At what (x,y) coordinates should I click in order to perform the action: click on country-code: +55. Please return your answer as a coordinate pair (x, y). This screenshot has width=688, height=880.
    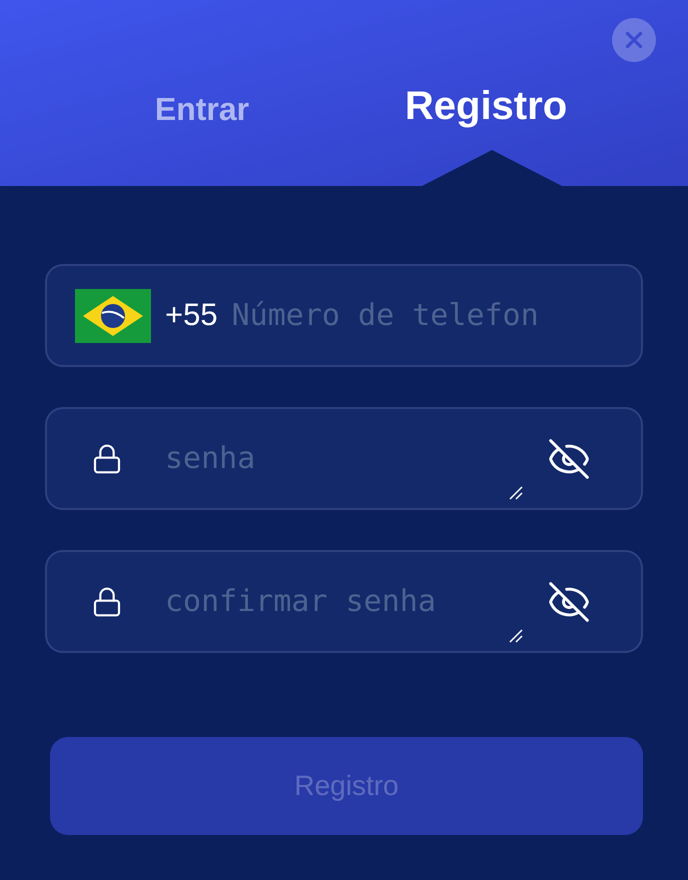
    Looking at the image, I should click on (191, 315).